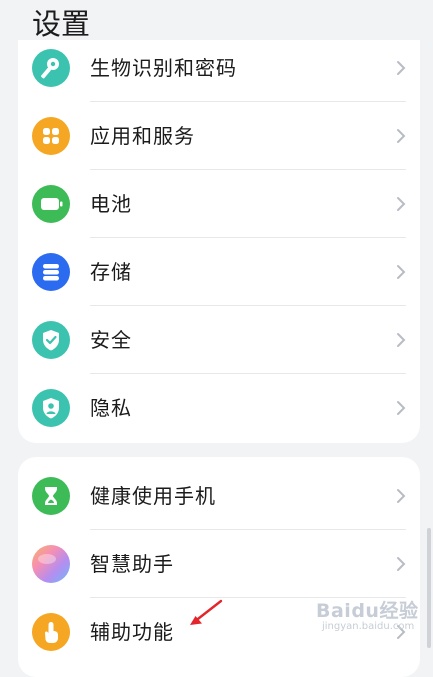  What do you see at coordinates (219, 408) in the screenshot?
I see `settings-item-privacy: 隐私` at bounding box center [219, 408].